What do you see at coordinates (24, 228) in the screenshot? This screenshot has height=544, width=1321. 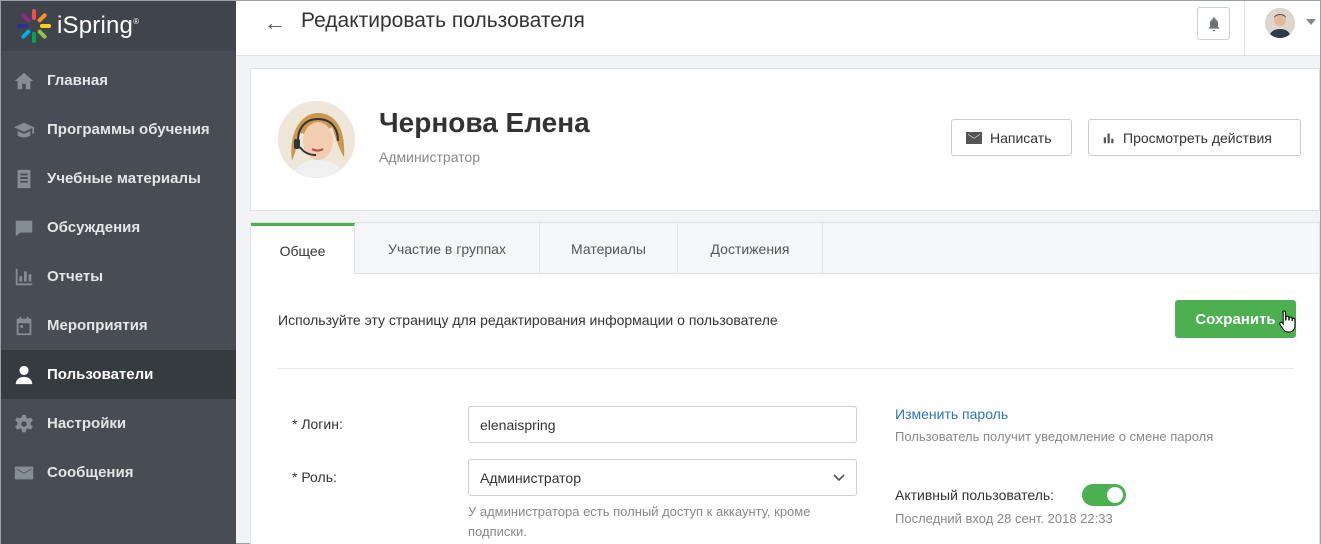 I see `chat-bubble-icon` at bounding box center [24, 228].